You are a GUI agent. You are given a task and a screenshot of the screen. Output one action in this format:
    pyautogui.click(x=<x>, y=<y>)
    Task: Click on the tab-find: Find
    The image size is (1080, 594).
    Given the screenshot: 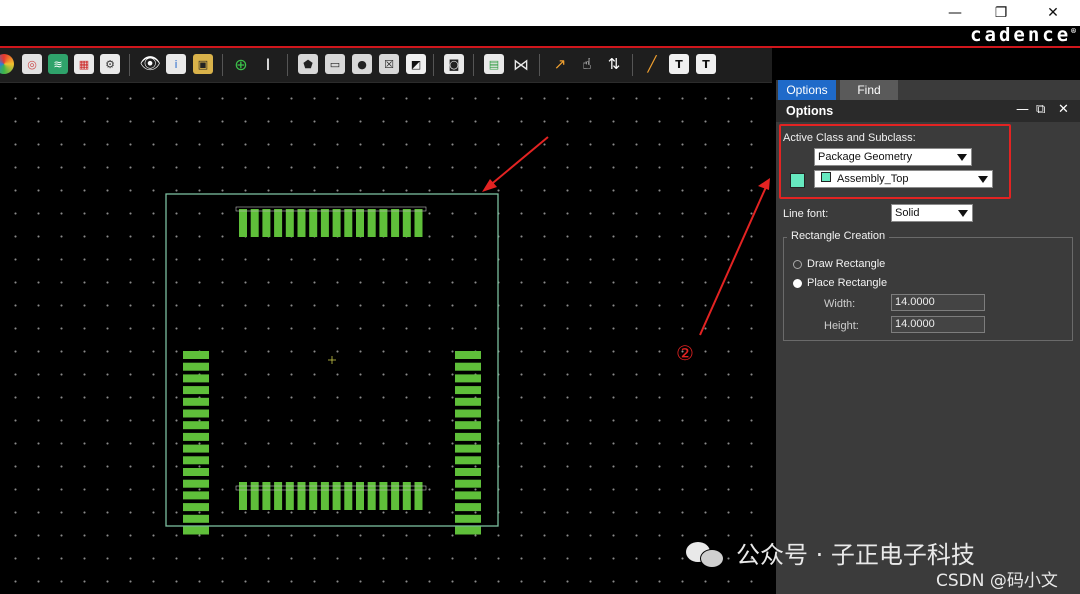 What is the action you would take?
    pyautogui.click(x=869, y=90)
    